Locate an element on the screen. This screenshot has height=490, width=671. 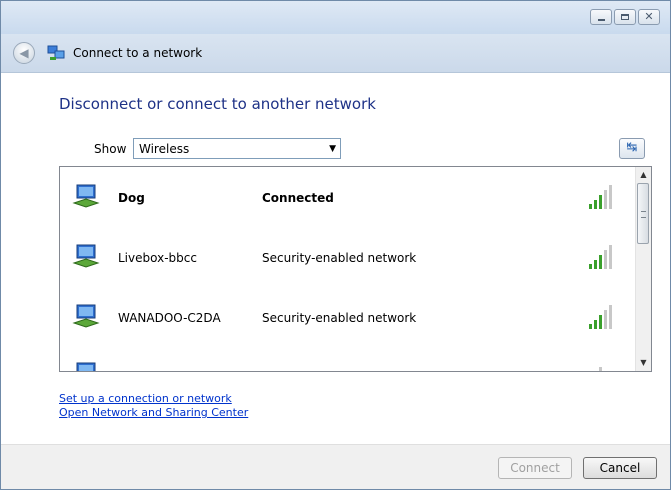
scroll-down-icon: ▼ is located at coordinates (643, 363).